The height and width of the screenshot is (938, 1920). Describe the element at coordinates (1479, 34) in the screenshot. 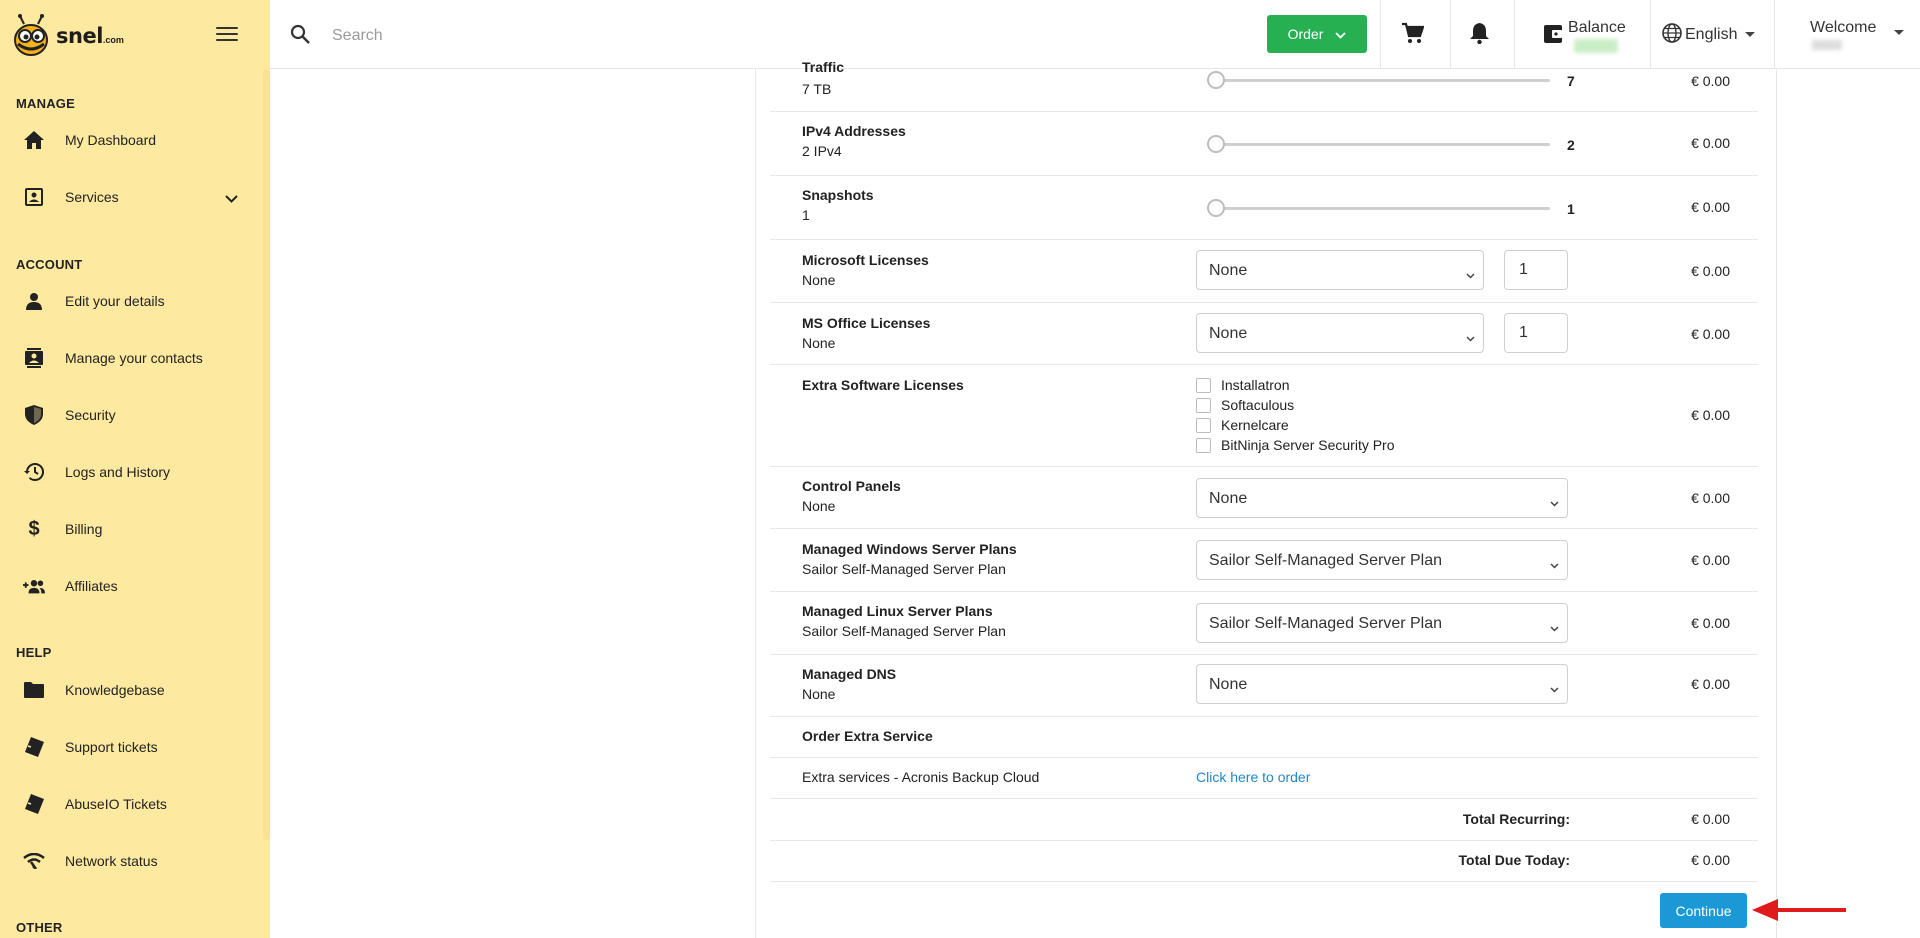

I see `notification-bell-icon` at that location.